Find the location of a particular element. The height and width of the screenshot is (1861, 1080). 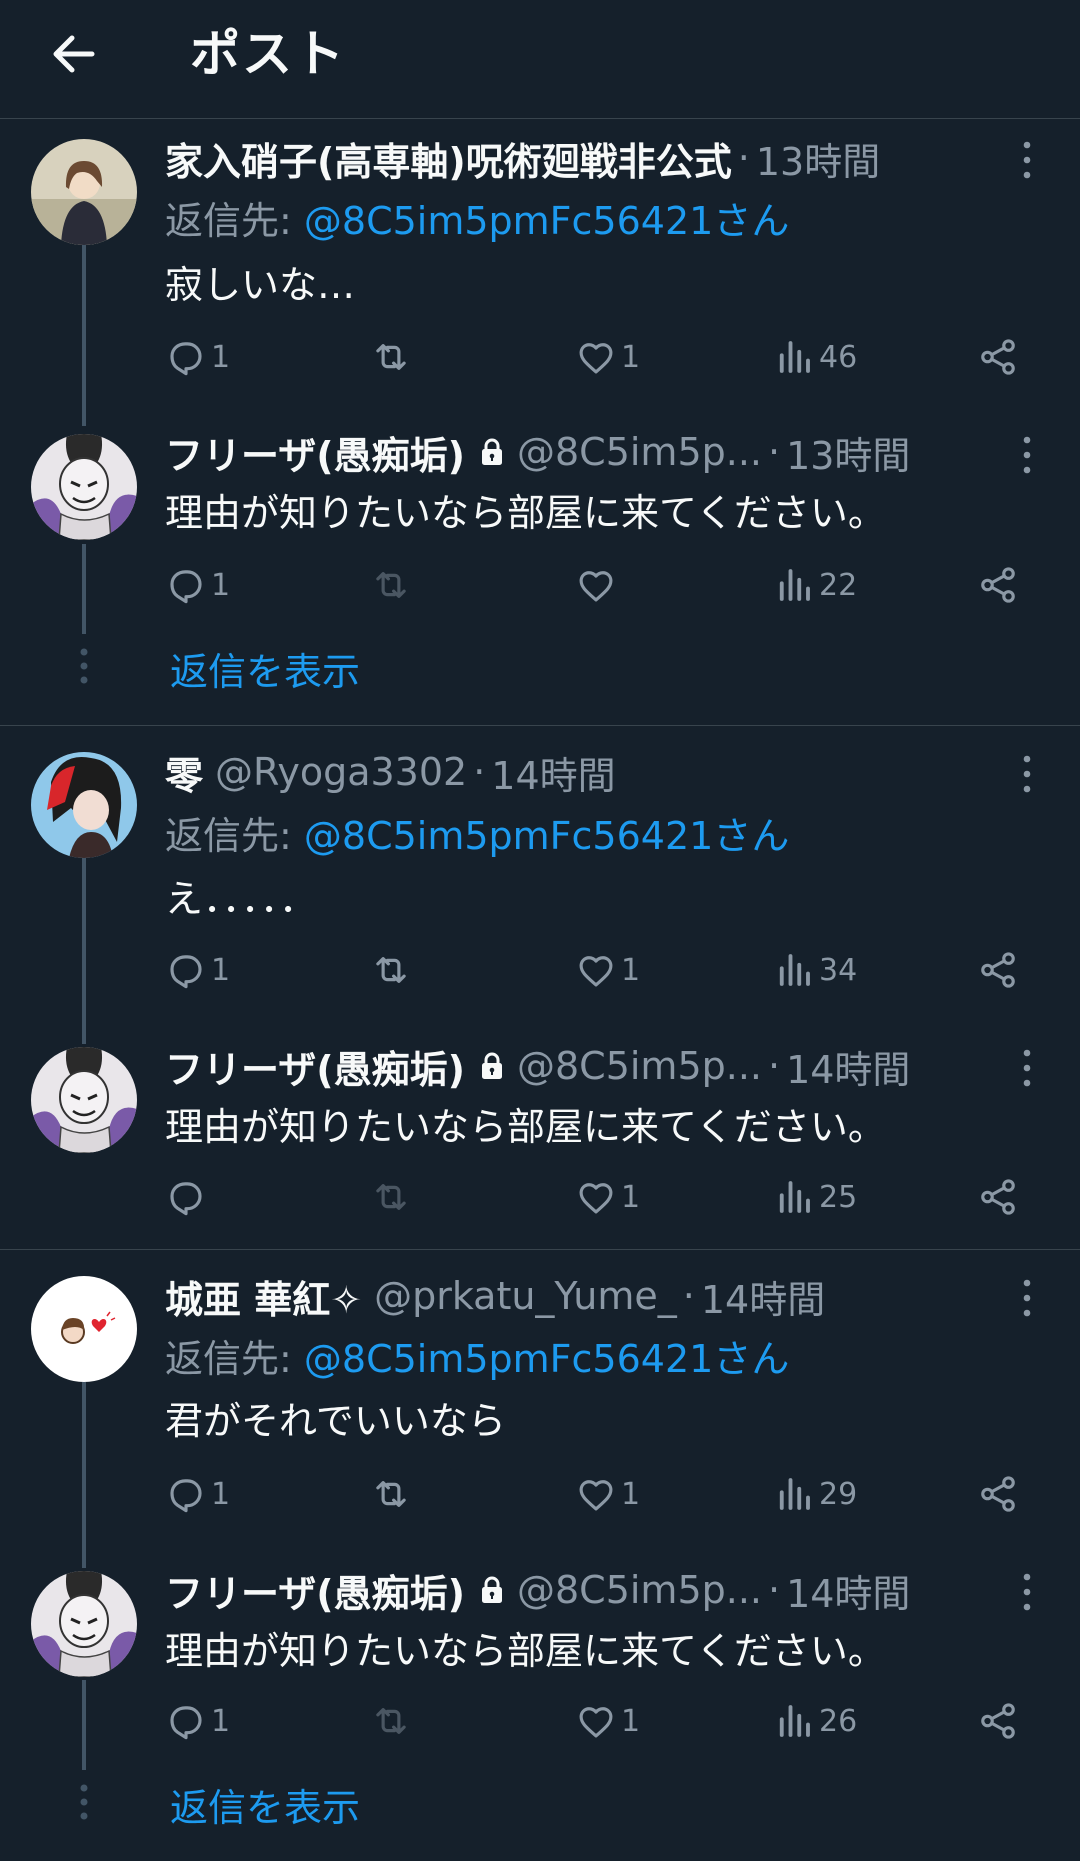

user-handle: @Ryoga3302 is located at coordinates (341, 772).